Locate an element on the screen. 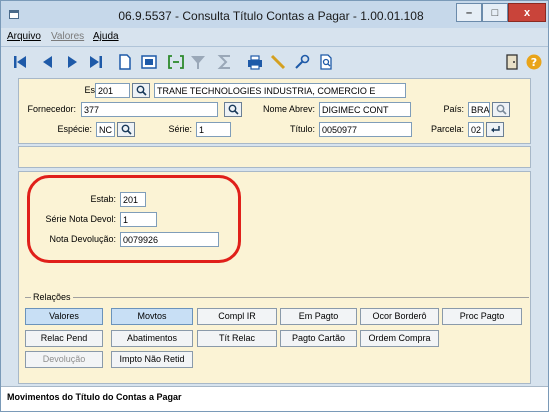 This screenshot has width=549, height=412. menu-ajuda: Ajuda is located at coordinates (106, 36).